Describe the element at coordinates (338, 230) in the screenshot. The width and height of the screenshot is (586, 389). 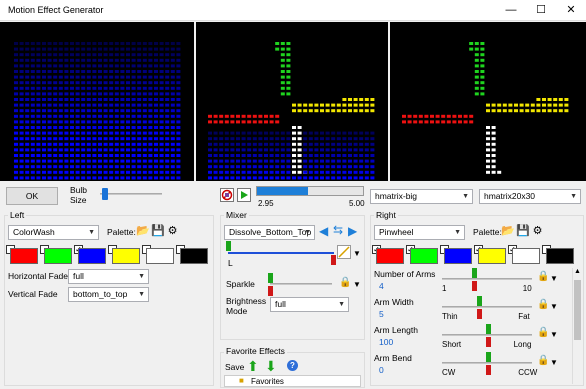
I see `swap-icon: ⇆` at that location.